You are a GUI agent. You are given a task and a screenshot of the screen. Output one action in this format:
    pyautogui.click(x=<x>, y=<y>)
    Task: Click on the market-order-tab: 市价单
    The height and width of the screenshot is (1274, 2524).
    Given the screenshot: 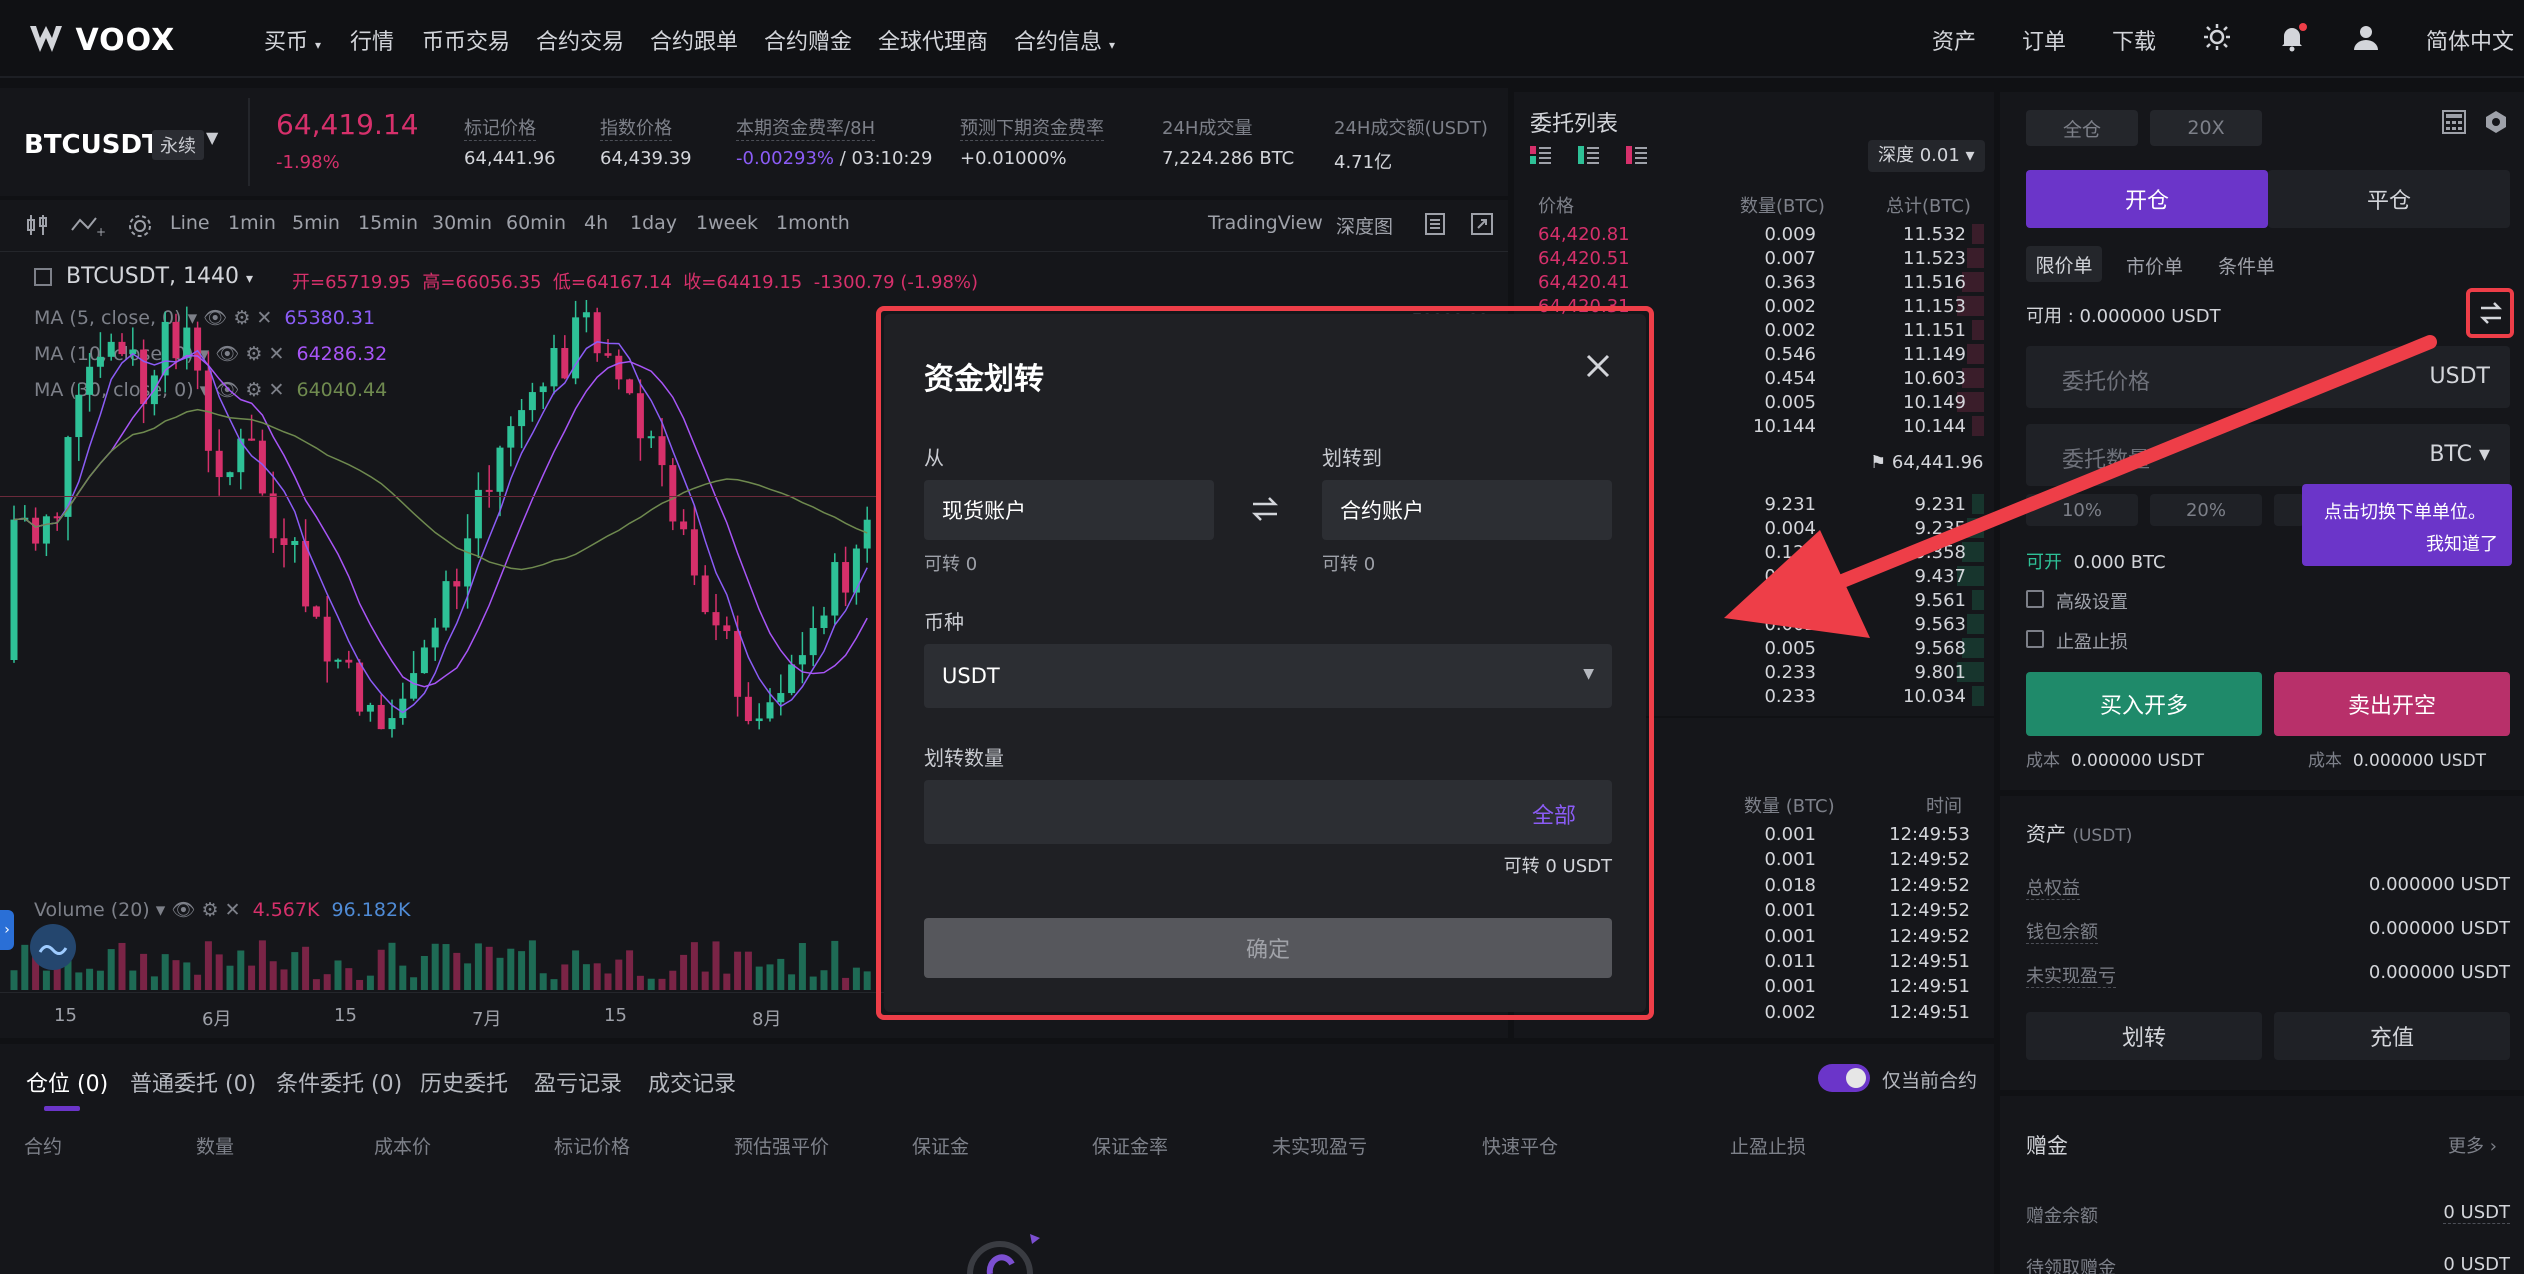 What is the action you would take?
    pyautogui.click(x=2154, y=265)
    